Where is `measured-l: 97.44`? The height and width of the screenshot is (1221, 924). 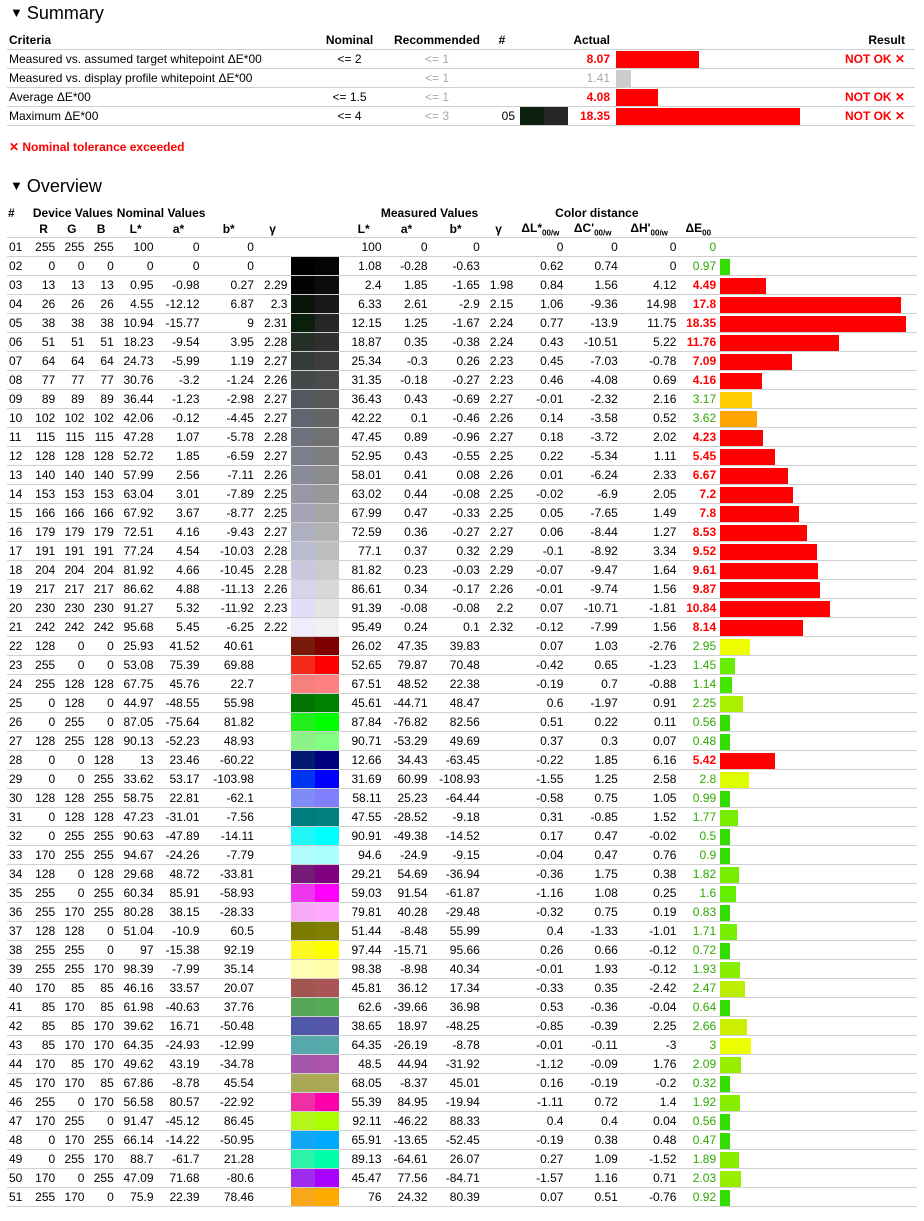 measured-l: 97.44 is located at coordinates (363, 950).